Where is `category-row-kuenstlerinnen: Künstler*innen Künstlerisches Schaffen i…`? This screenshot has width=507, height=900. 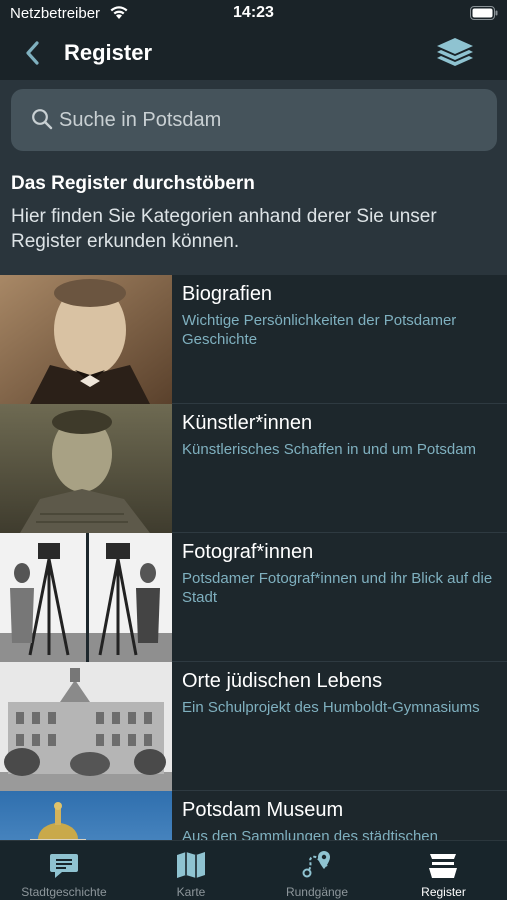
category-row-kuenstlerinnen: Künstler*innen Künstlerisches Schaffen i… is located at coordinates (253, 468).